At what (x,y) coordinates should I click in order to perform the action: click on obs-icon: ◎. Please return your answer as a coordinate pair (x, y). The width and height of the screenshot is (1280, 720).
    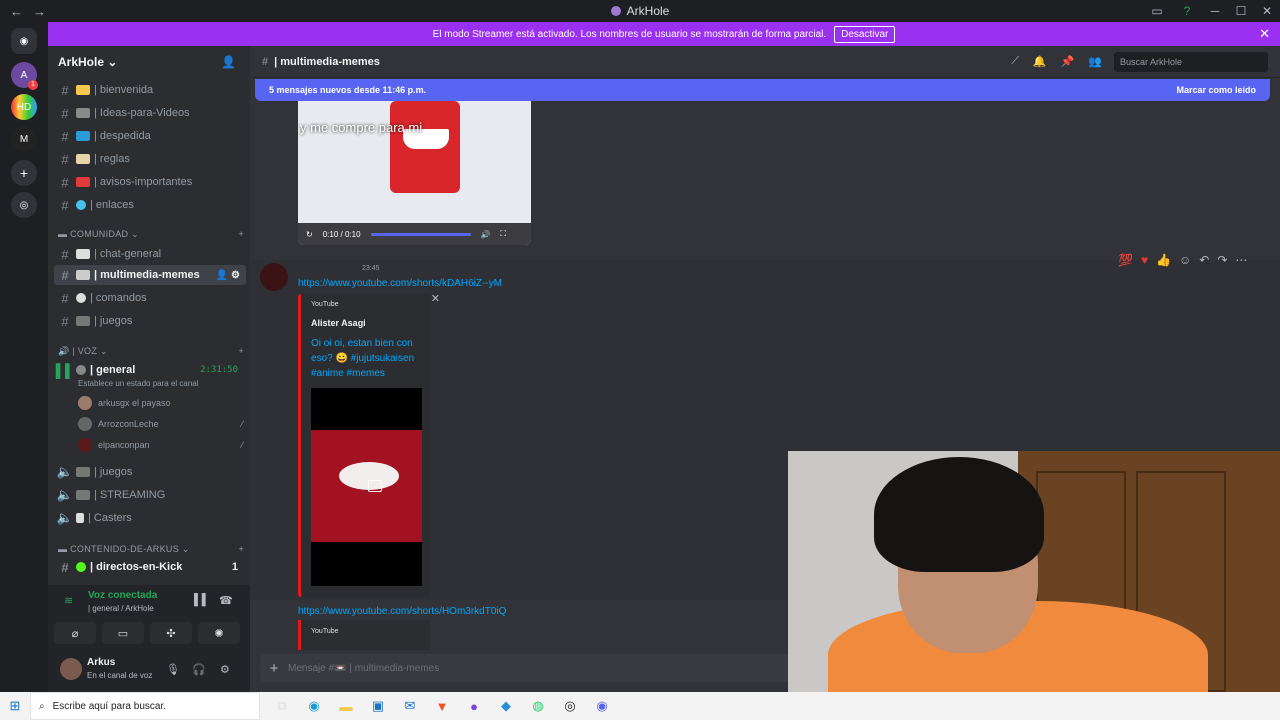
    Looking at the image, I should click on (570, 706).